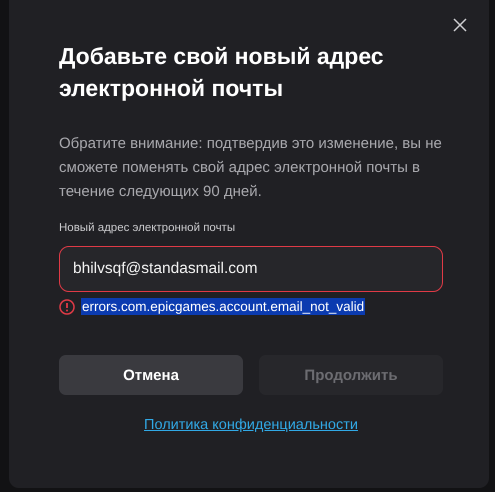 This screenshot has width=495, height=492. Describe the element at coordinates (223, 306) in the screenshot. I see `error-message: errors.com.epicgames.account.email_not_valid` at that location.